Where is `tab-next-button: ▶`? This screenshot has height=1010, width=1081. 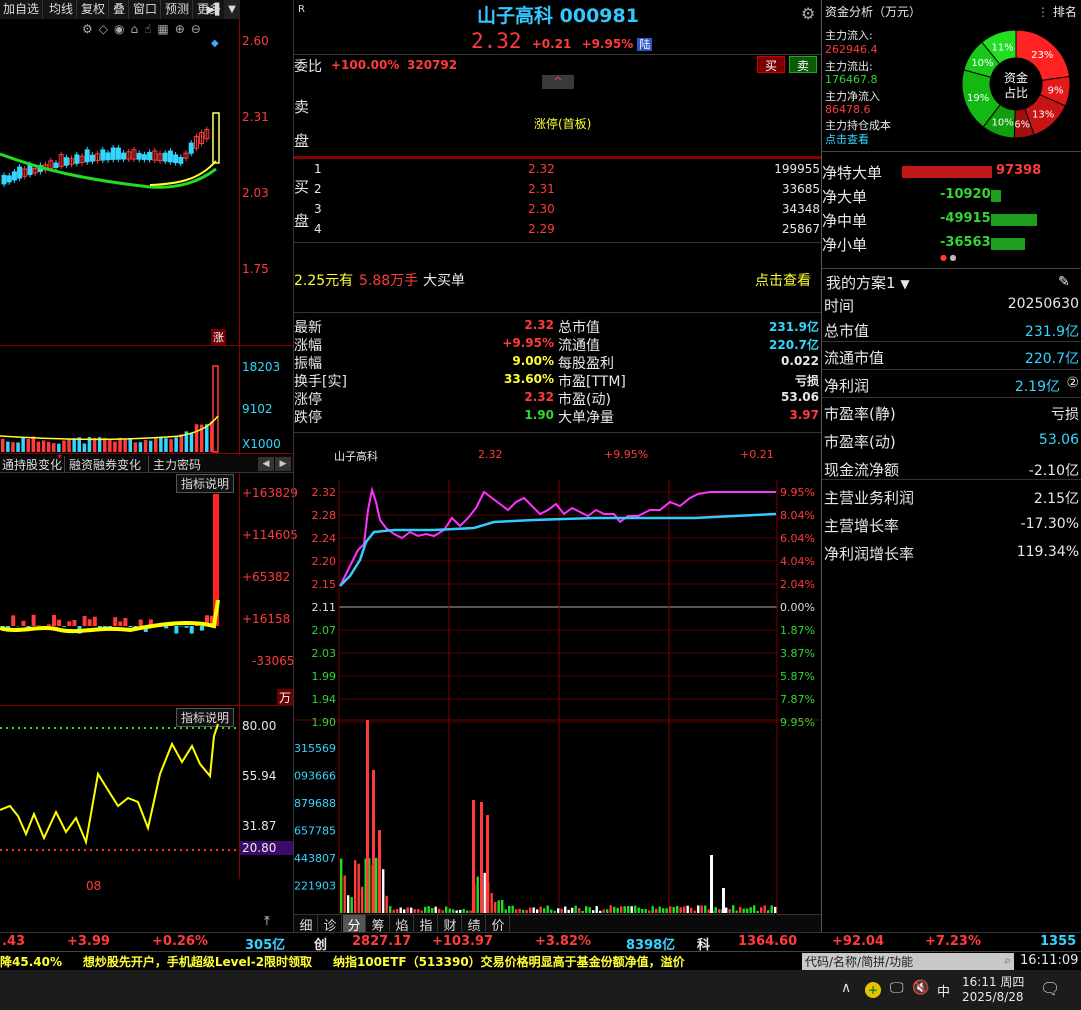
tab-next-button: ▶ is located at coordinates (283, 464).